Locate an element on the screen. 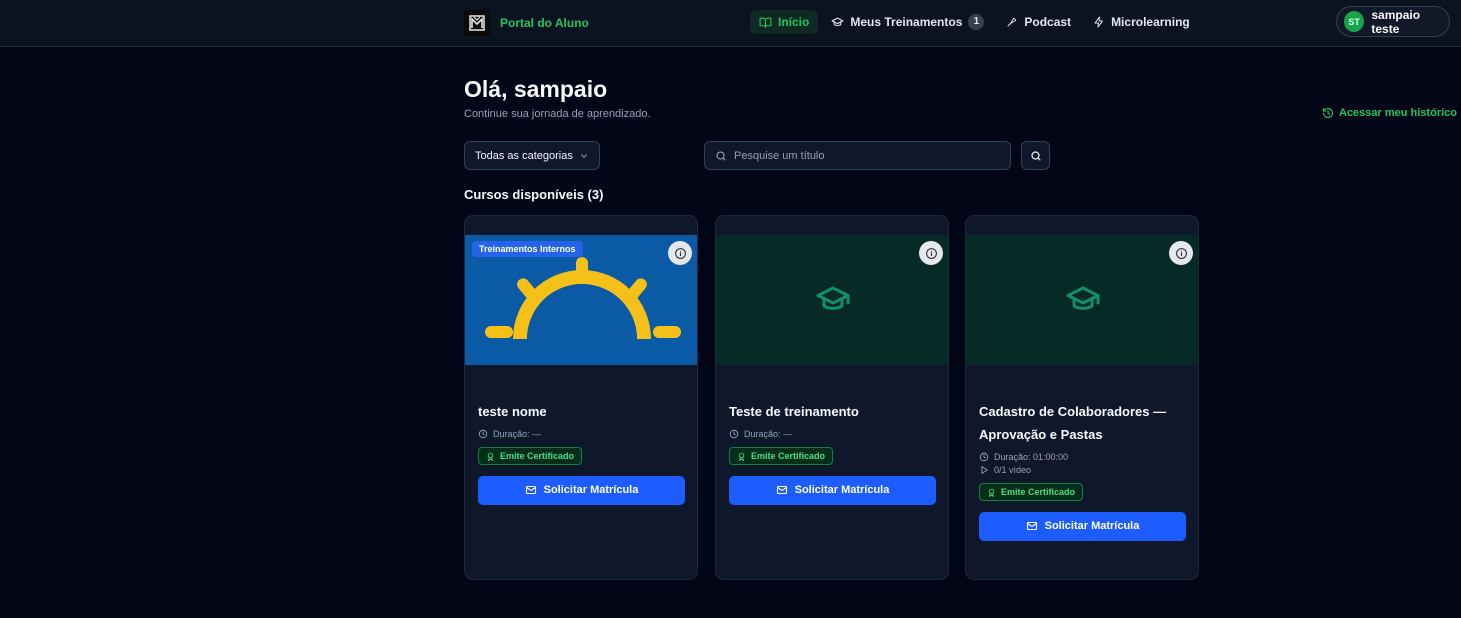  user-menu-button: ST sampaio teste is located at coordinates (1393, 21).